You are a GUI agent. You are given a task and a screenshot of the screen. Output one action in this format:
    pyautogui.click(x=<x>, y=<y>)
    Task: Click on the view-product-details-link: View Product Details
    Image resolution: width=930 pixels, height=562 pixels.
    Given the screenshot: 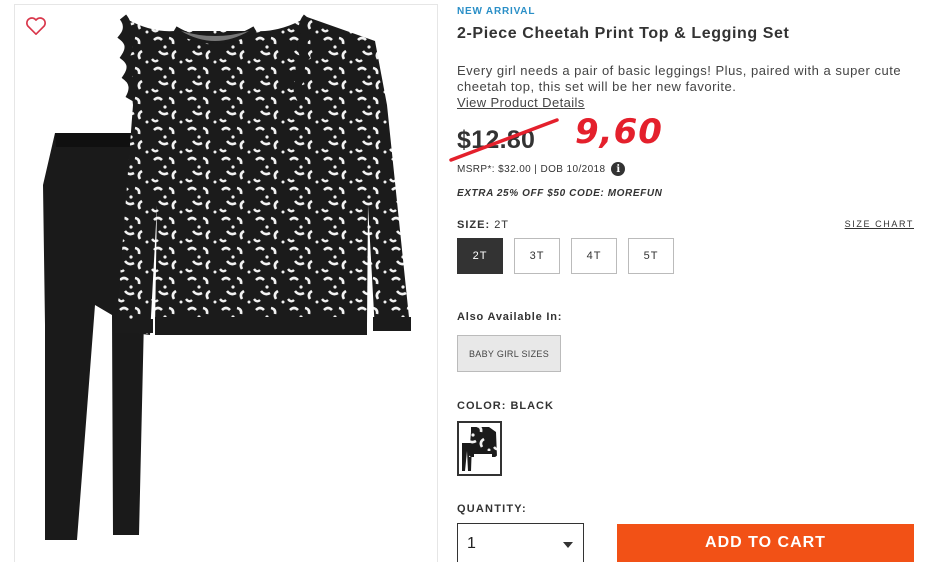 What is the action you would take?
    pyautogui.click(x=521, y=102)
    